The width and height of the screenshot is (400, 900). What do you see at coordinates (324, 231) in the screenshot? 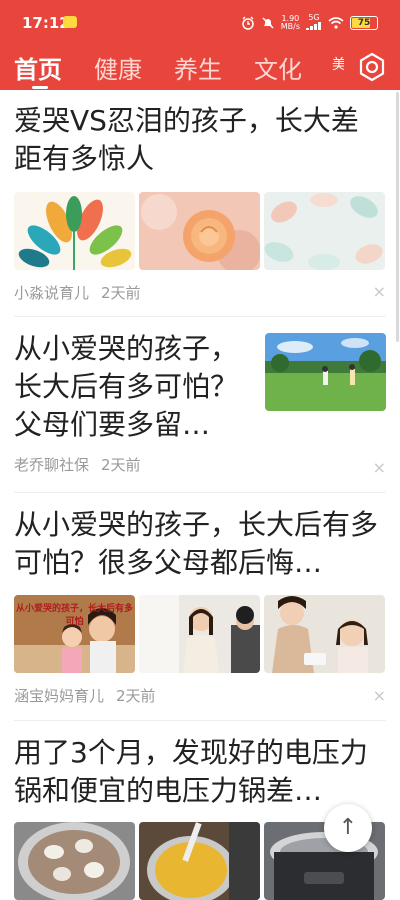
I see `thumbnail-pastel-leaves` at bounding box center [324, 231].